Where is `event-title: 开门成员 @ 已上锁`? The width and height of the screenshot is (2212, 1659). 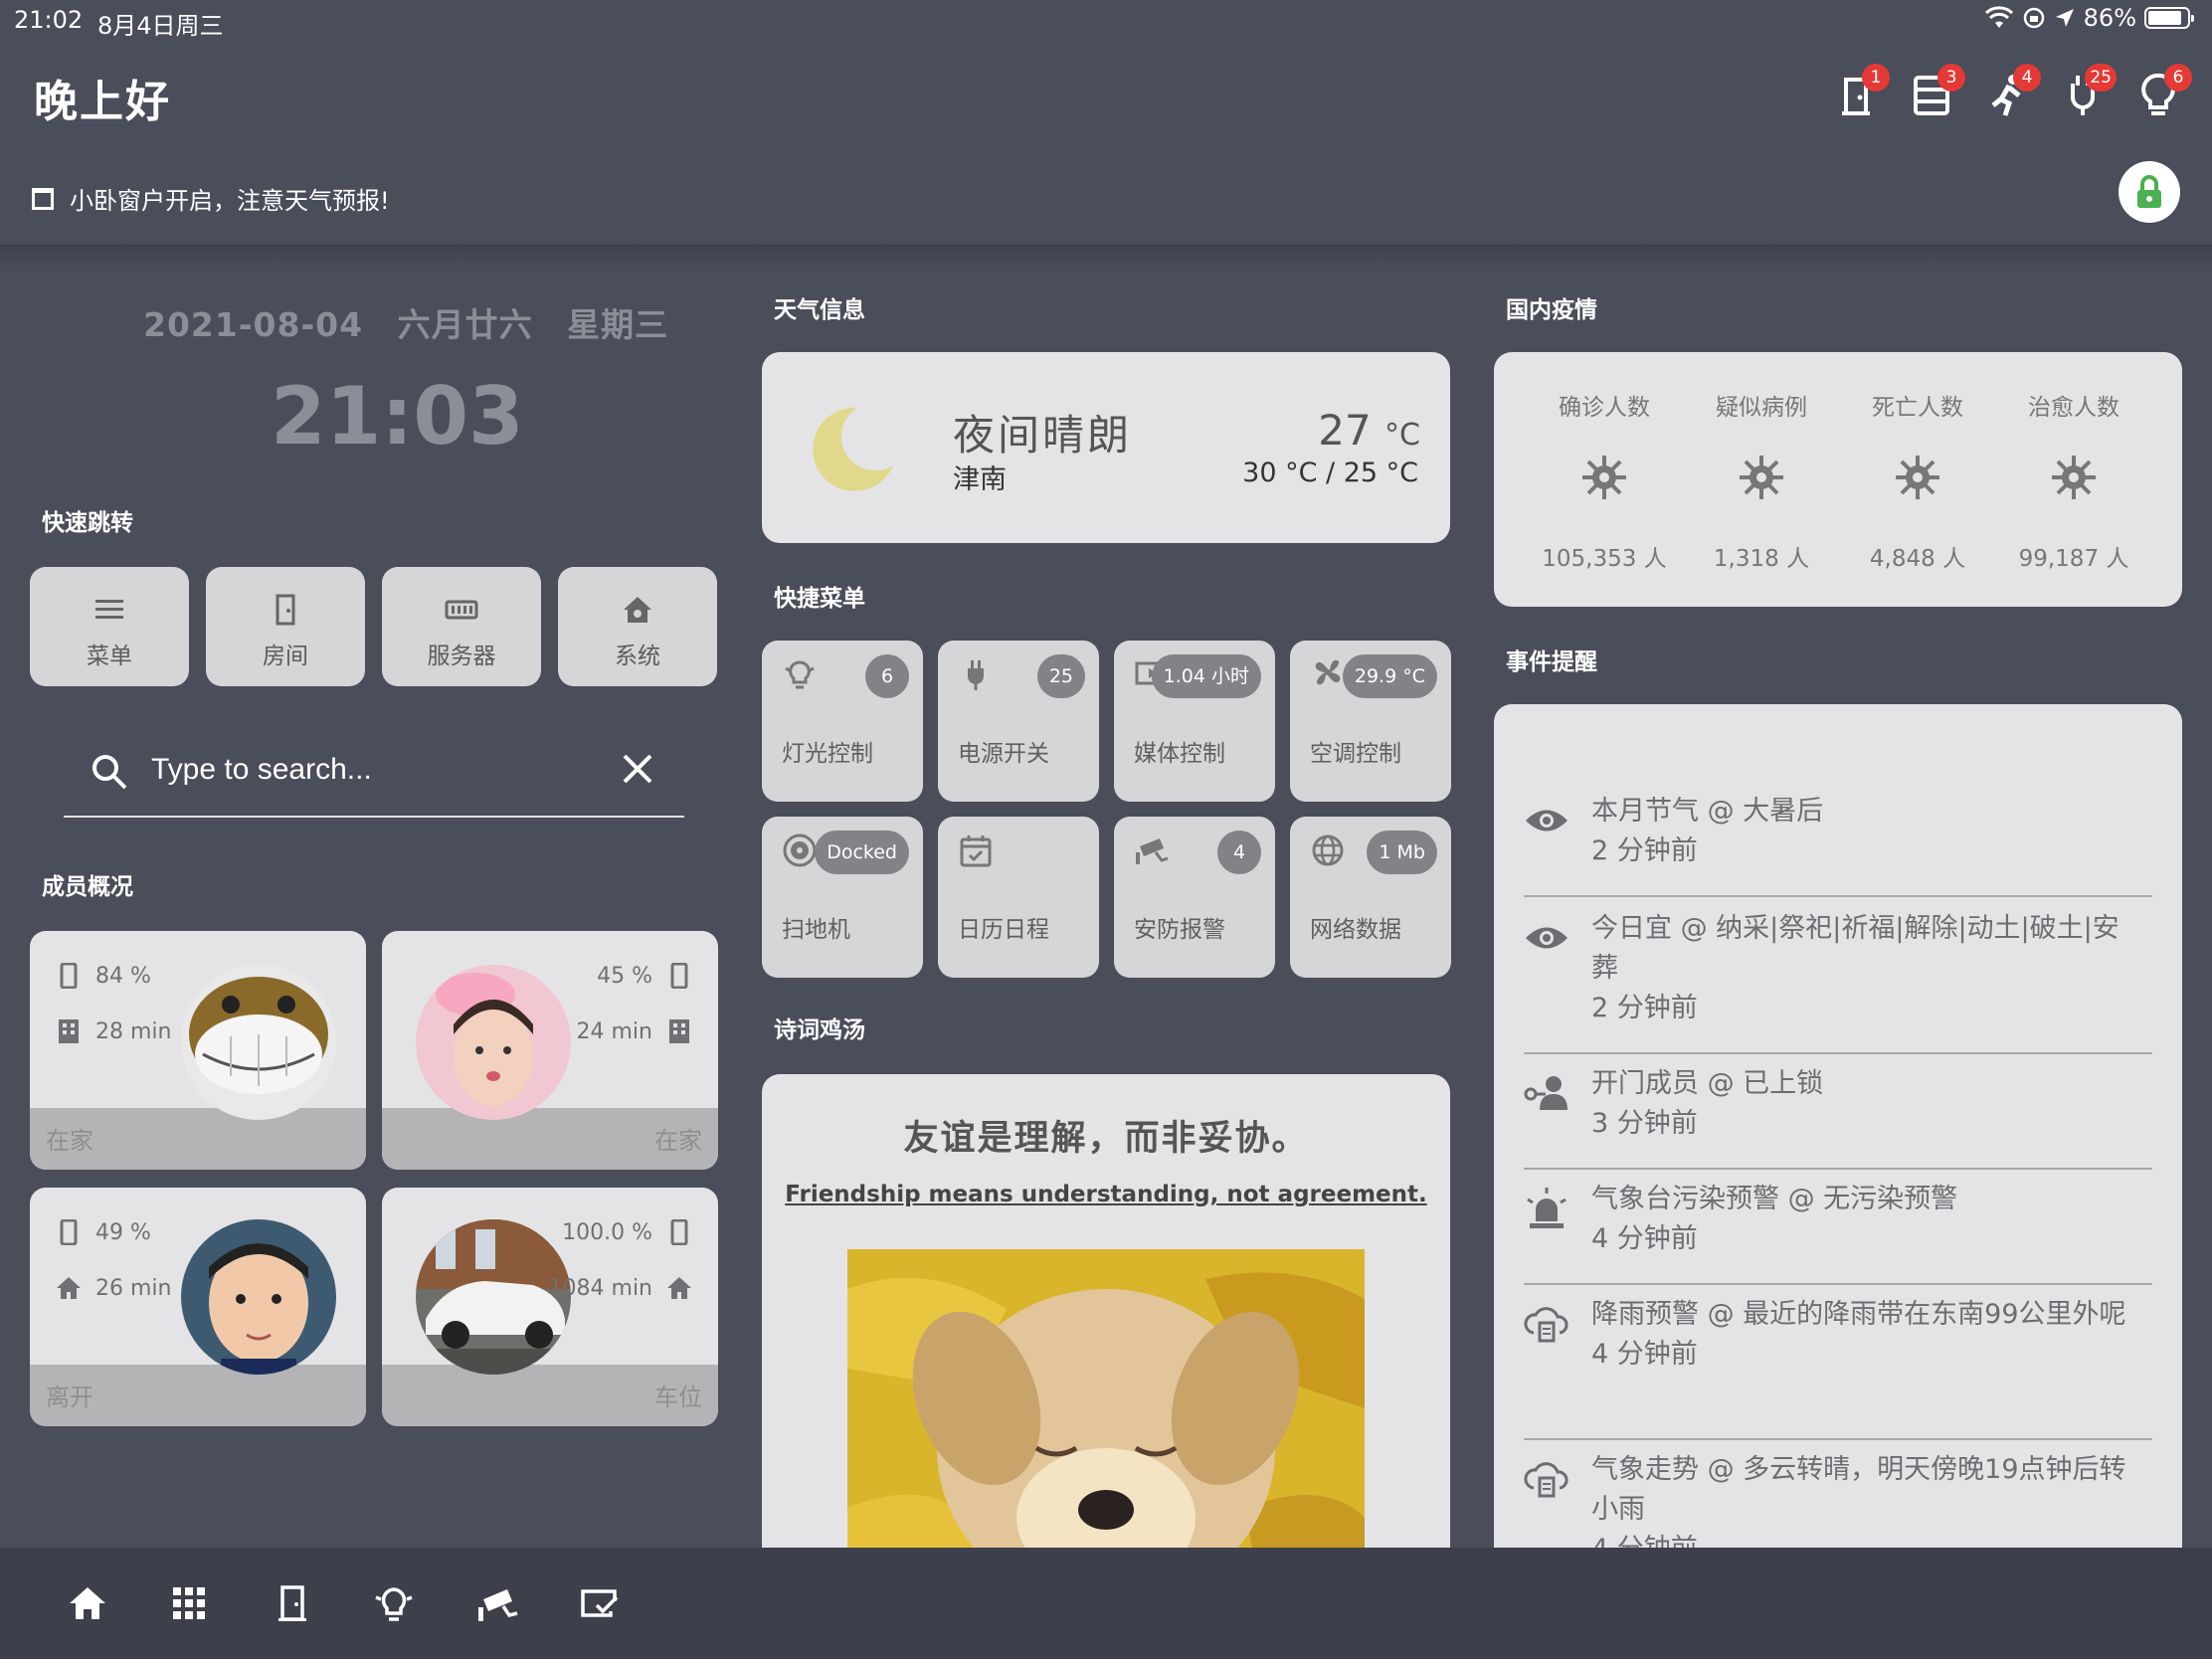
event-title: 开门成员 @ 已上锁 is located at coordinates (1707, 1083).